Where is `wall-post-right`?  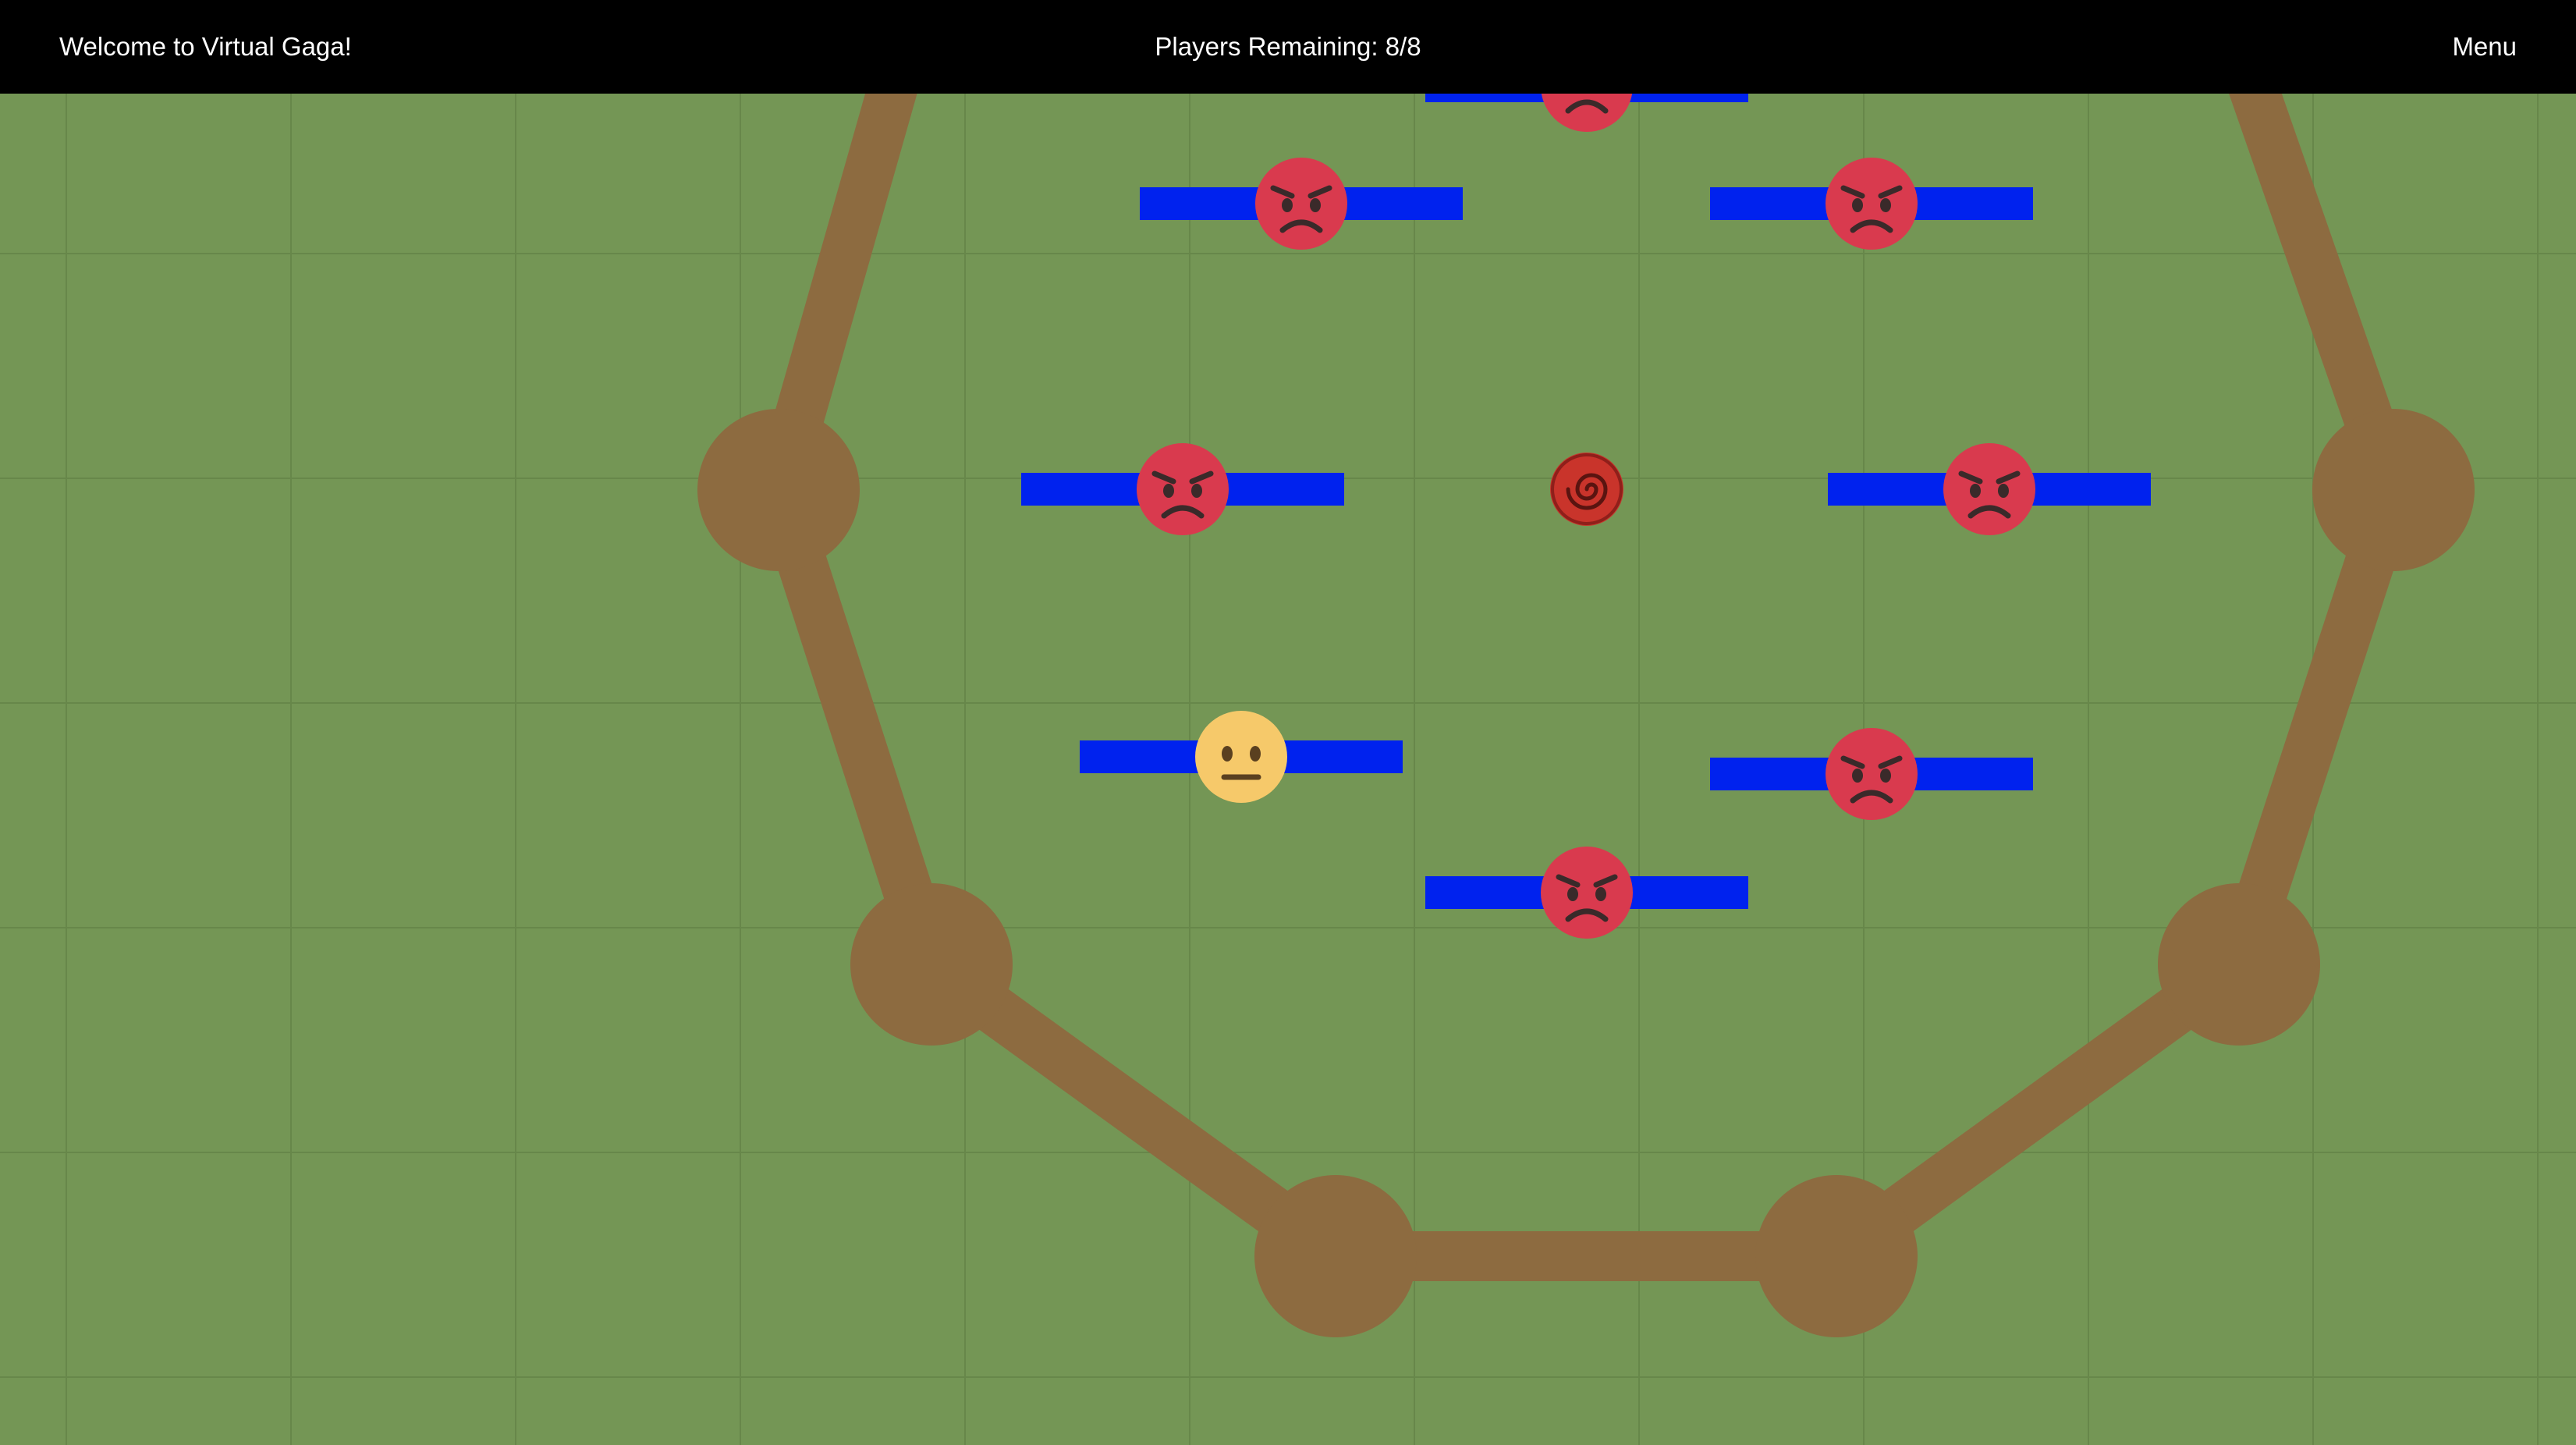
wall-post-right is located at coordinates (2393, 490).